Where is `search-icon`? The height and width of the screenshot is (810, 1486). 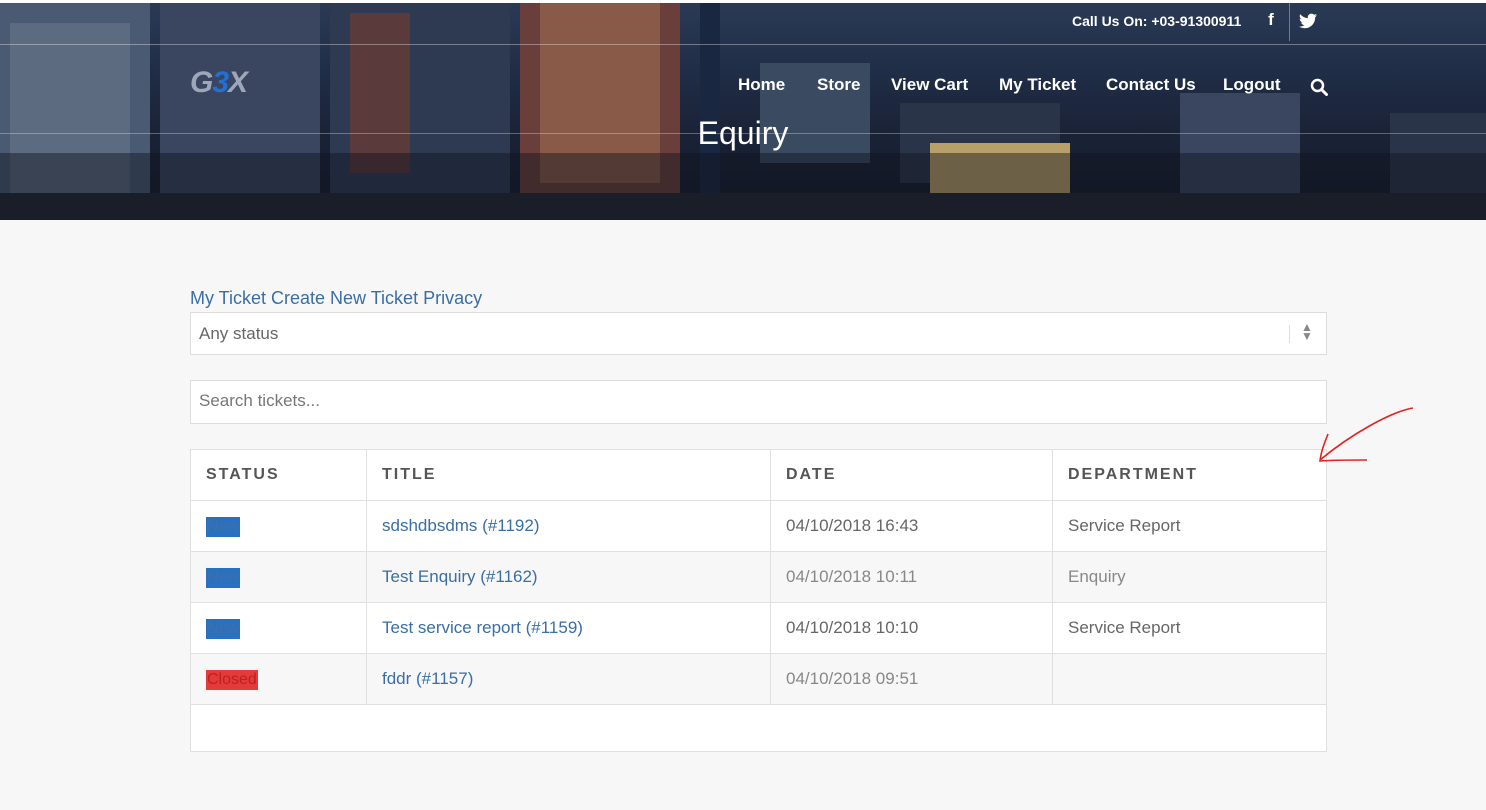 search-icon is located at coordinates (1319, 87).